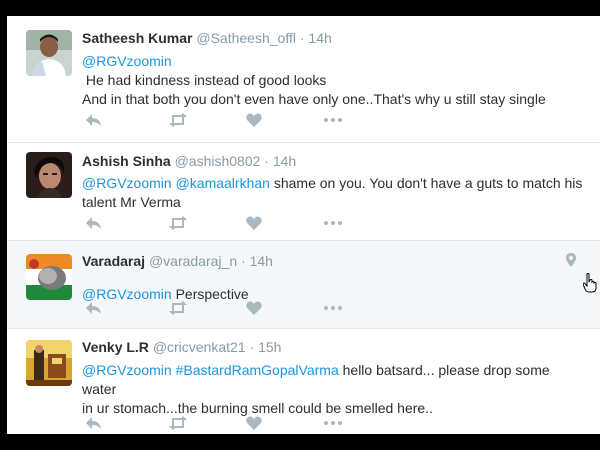  I want to click on author-handle: @Satheesh_offl, so click(246, 38).